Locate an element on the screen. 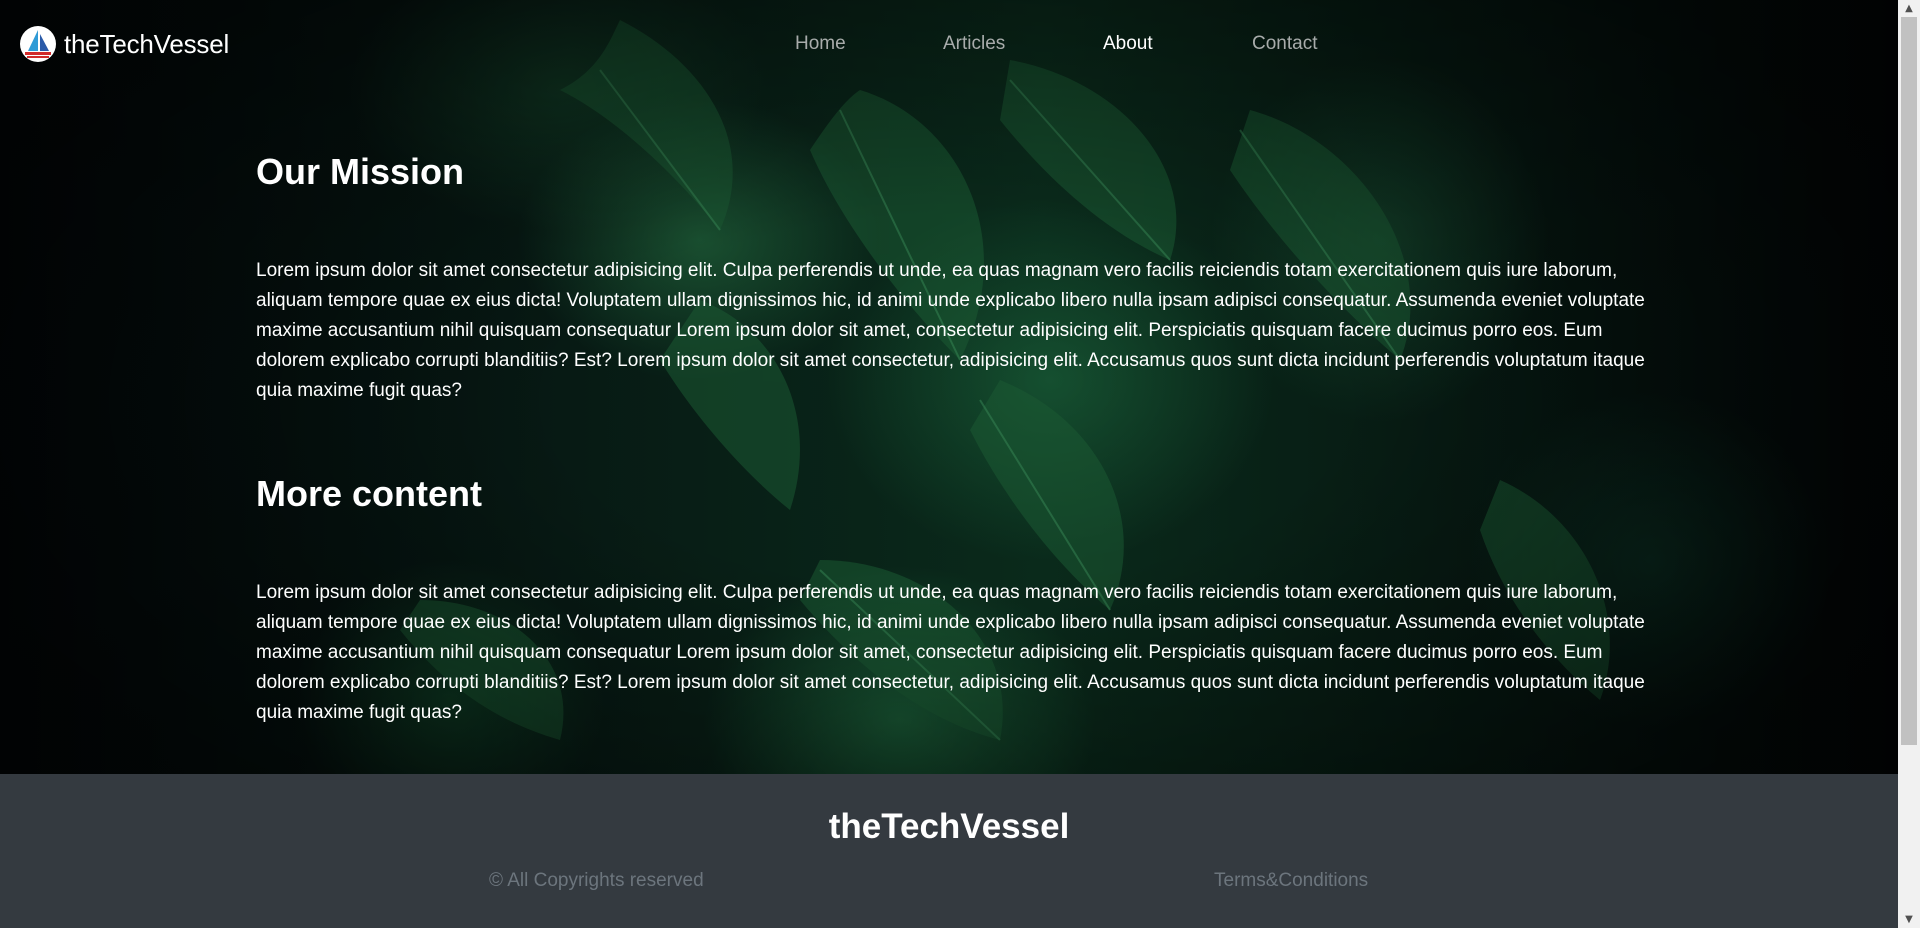  scroll-up-arrow-icon: ▲ is located at coordinates (1909, 8).